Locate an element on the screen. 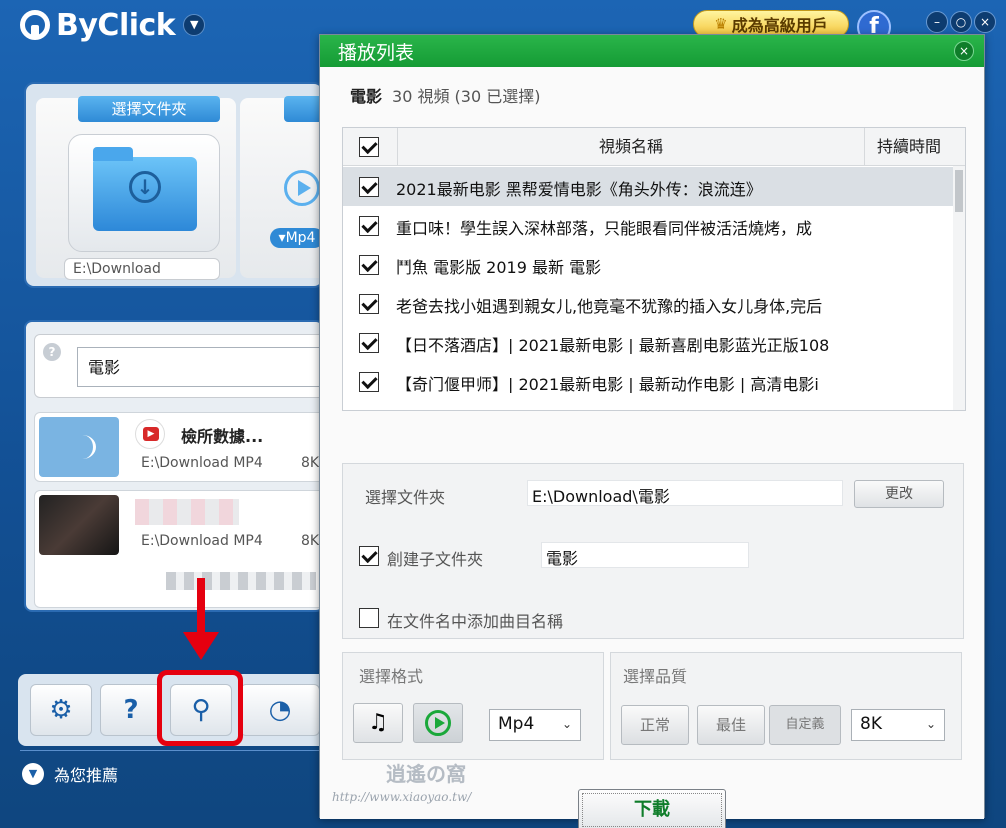 Image resolution: width=1006 pixels, height=828 pixels. premium-label: 成為高級用戶 is located at coordinates (779, 25).